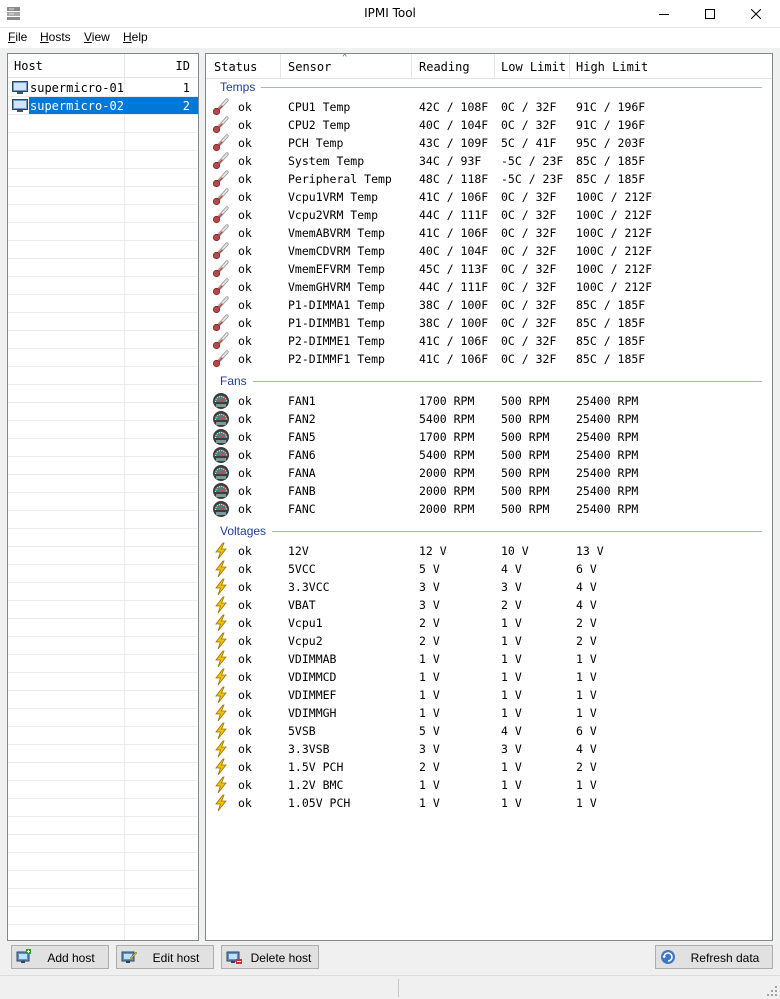 This screenshot has width=780, height=999. I want to click on menu-help: Help, so click(135, 37).